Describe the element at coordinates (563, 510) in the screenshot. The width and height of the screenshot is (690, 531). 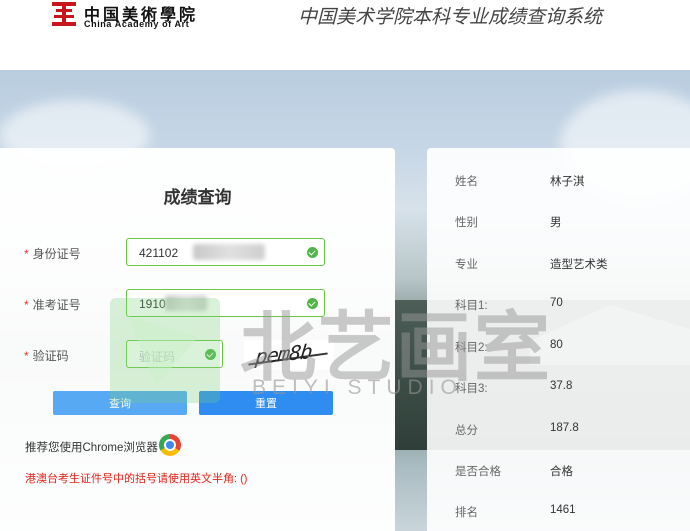
I see `result-value: 1461` at that location.